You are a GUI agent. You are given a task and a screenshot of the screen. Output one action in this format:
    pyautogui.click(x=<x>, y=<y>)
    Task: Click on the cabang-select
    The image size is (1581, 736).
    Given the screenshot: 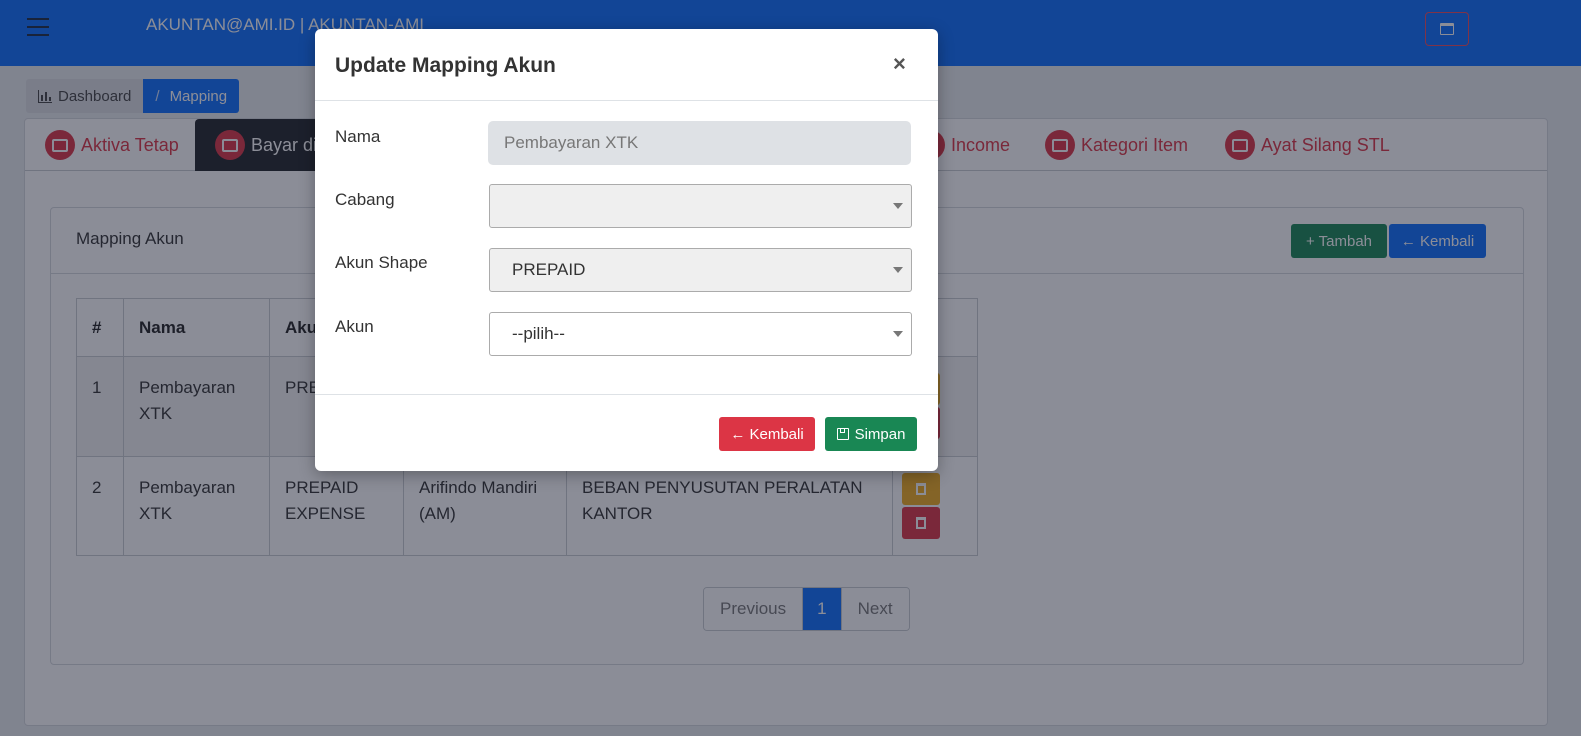 What is the action you would take?
    pyautogui.click(x=700, y=206)
    